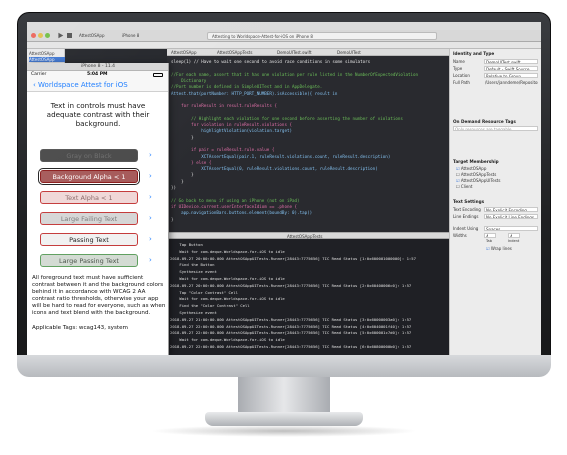 Image resolution: width=567 pixels, height=455 pixels. What do you see at coordinates (89, 239) in the screenshot?
I see `contrast-test-button: Passing Text` at bounding box center [89, 239].